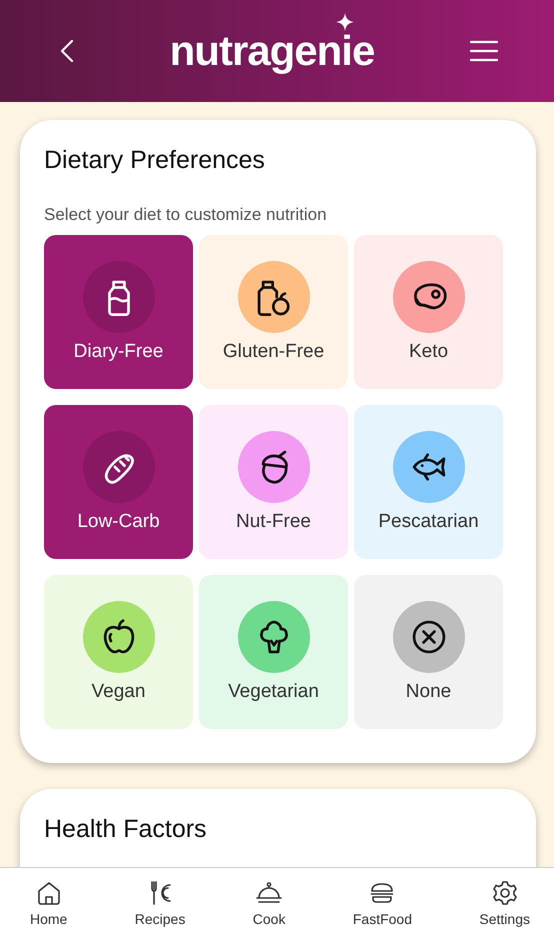 Image resolution: width=554 pixels, height=938 pixels. What do you see at coordinates (186, 215) in the screenshot?
I see `section-subtitle: Select your diet to customize nutrition` at bounding box center [186, 215].